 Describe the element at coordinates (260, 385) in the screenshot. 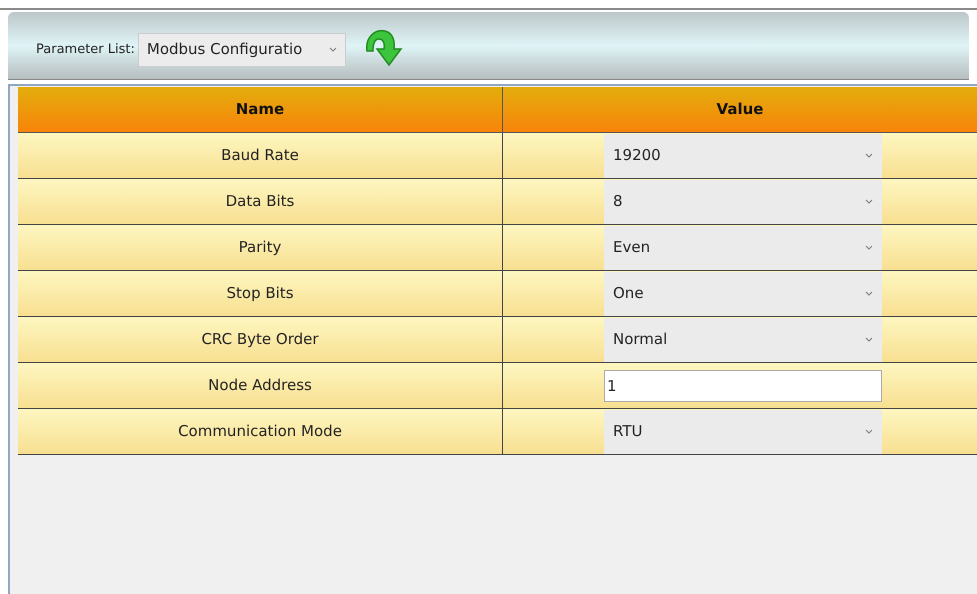

I see `table-cell: Node Address` at that location.